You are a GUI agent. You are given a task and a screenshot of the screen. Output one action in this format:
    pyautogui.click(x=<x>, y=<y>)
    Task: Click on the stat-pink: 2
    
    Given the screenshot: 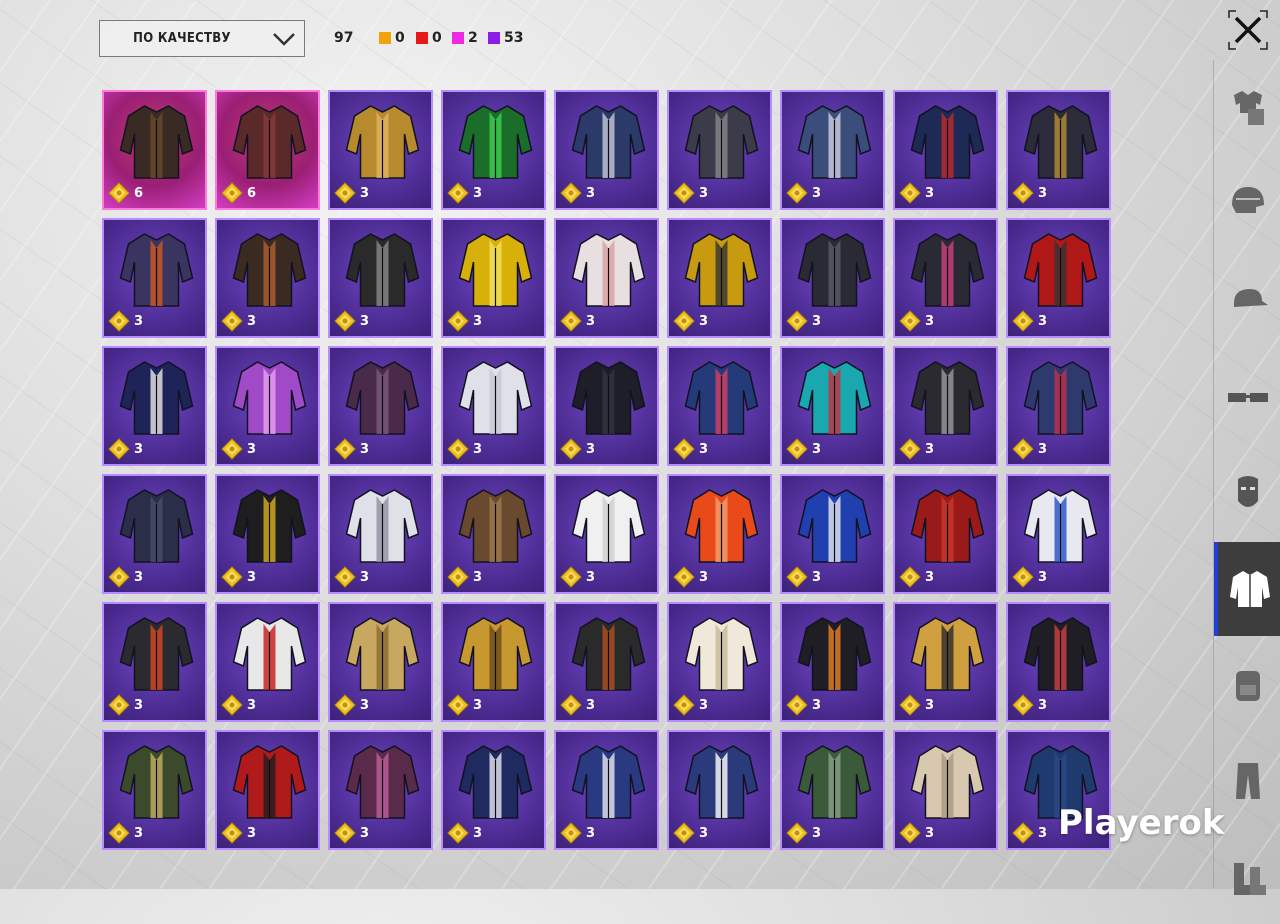 What is the action you would take?
    pyautogui.click(x=465, y=38)
    